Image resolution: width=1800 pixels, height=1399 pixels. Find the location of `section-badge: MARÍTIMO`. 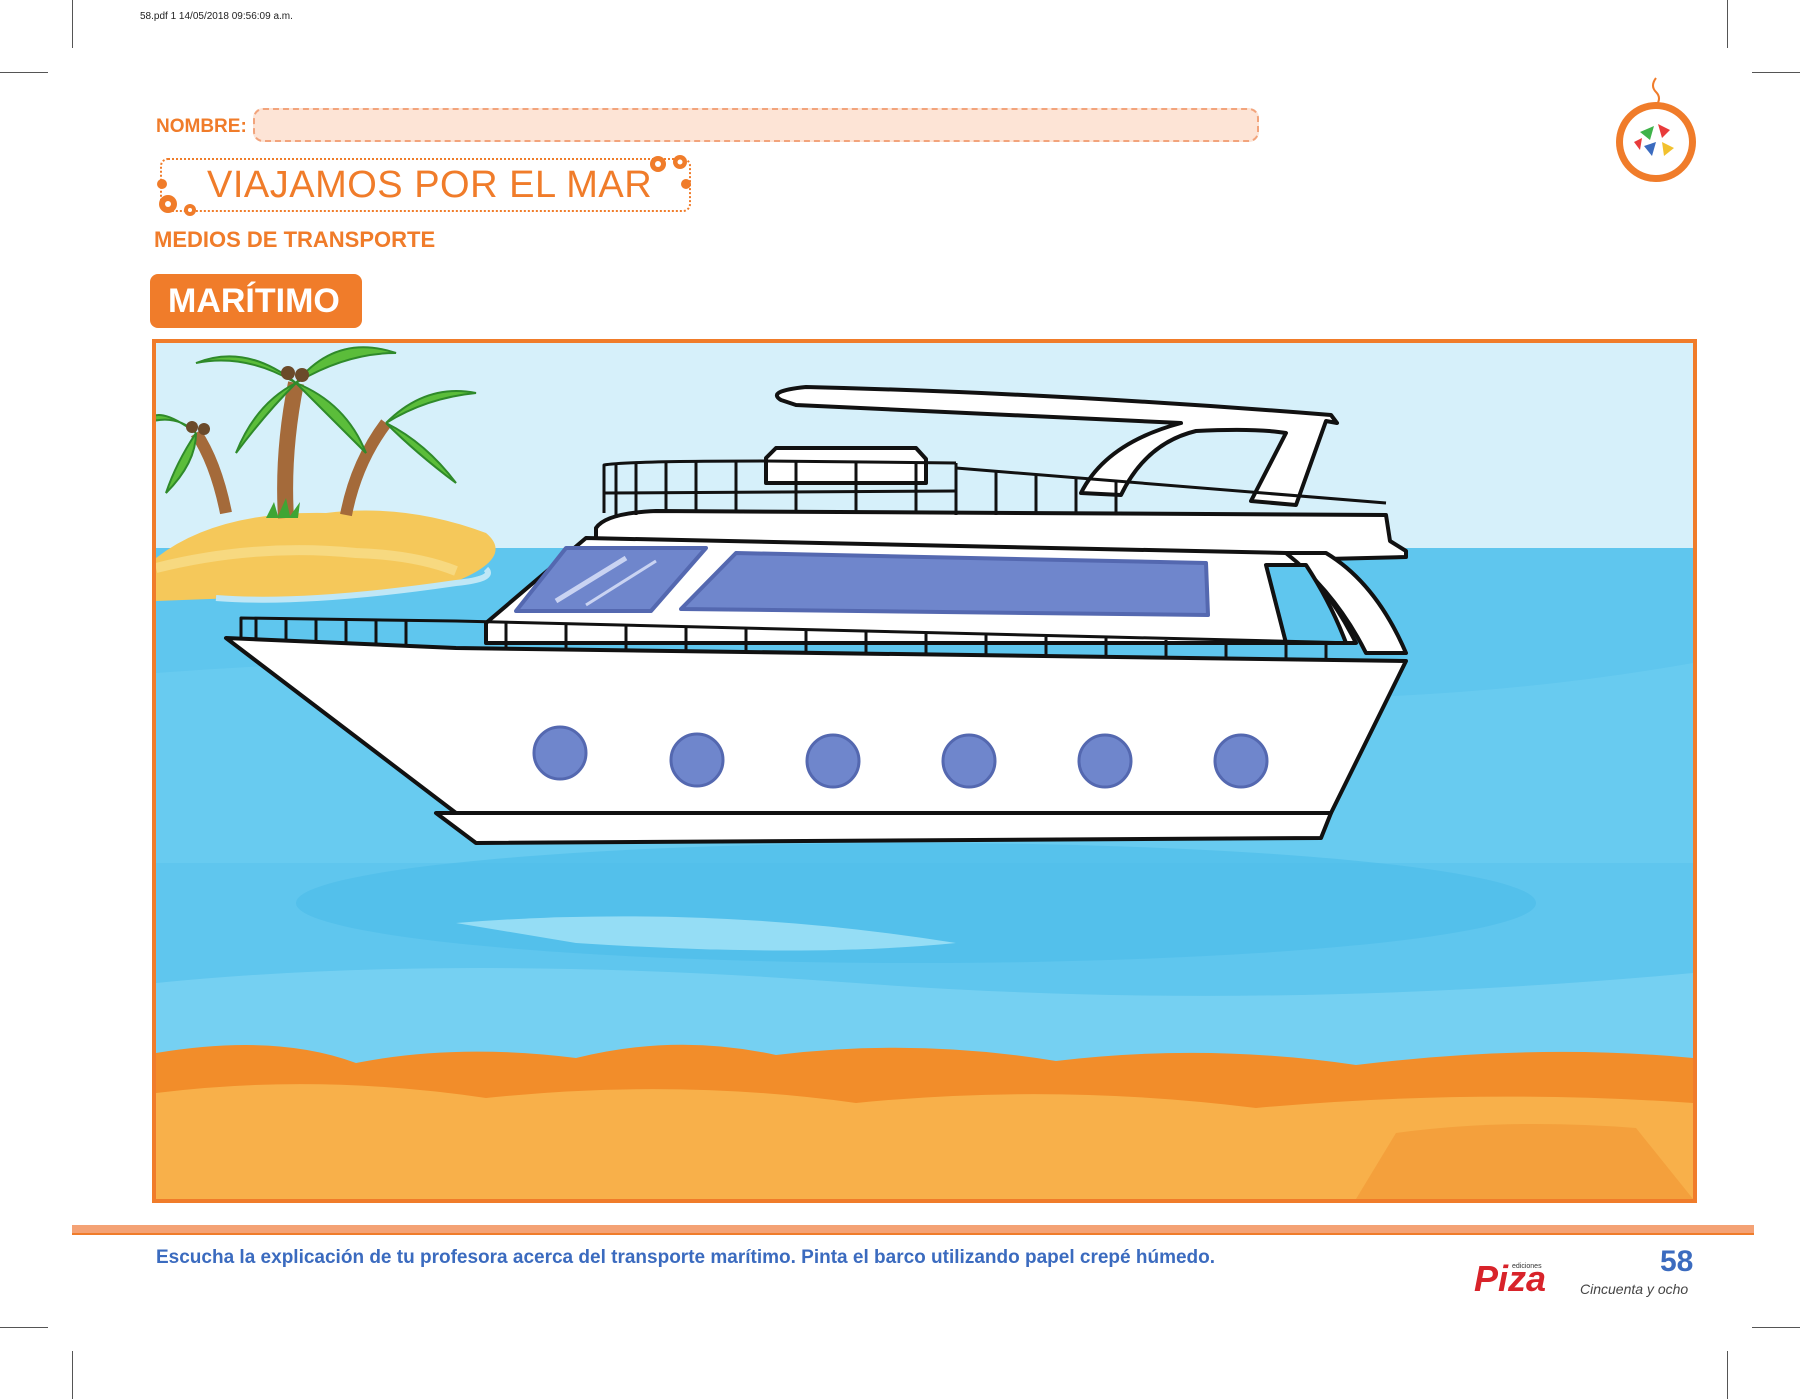

section-badge: MARÍTIMO is located at coordinates (256, 301).